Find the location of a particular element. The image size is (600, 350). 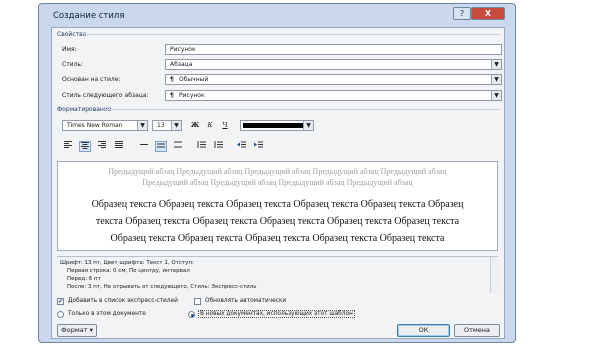

radio-selected-dot is located at coordinates (192, 315).